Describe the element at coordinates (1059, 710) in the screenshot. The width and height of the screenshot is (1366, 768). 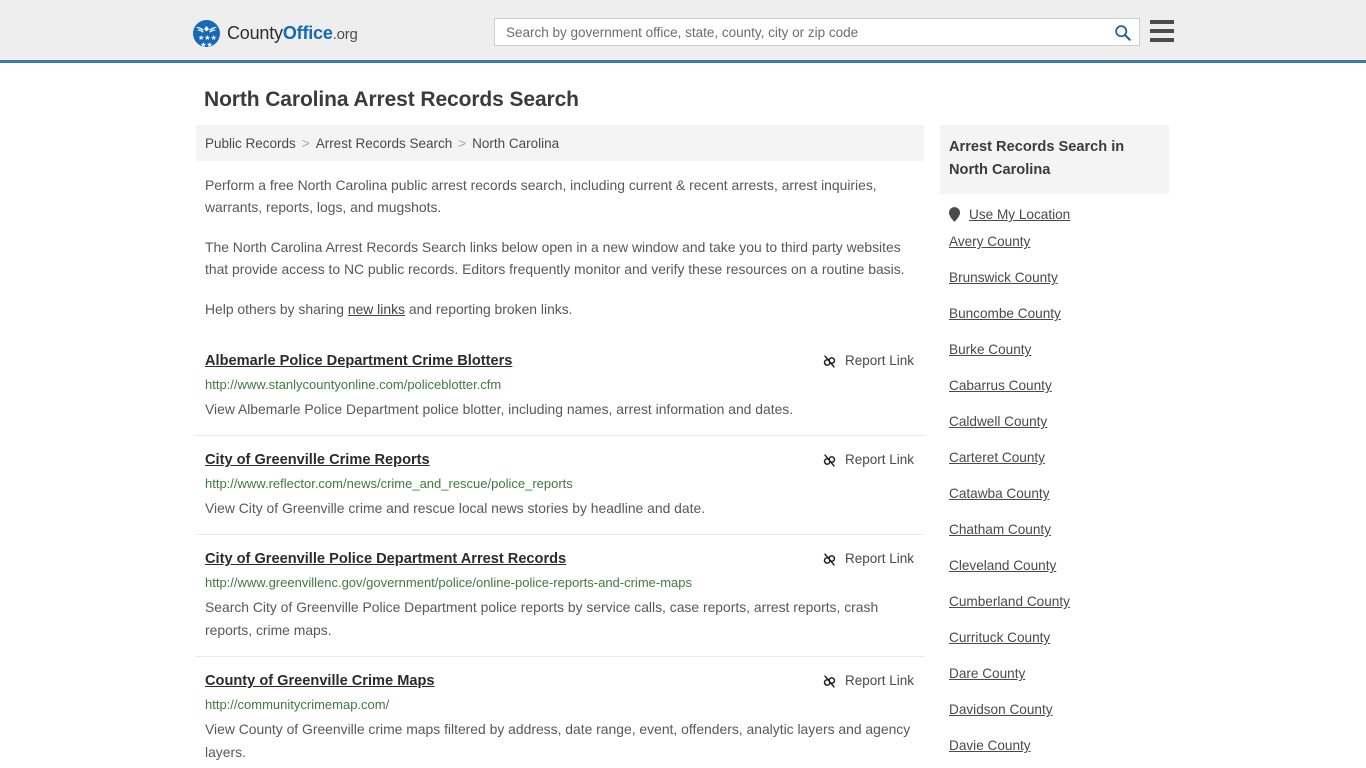
I see `county-link: Davidson County` at that location.